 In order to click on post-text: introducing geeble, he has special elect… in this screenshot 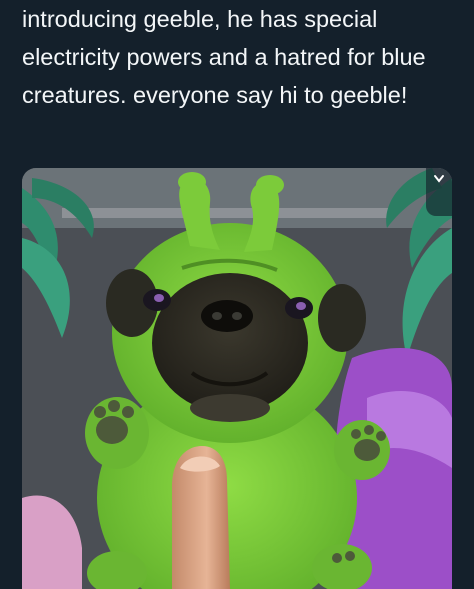, I will do `click(224, 57)`.